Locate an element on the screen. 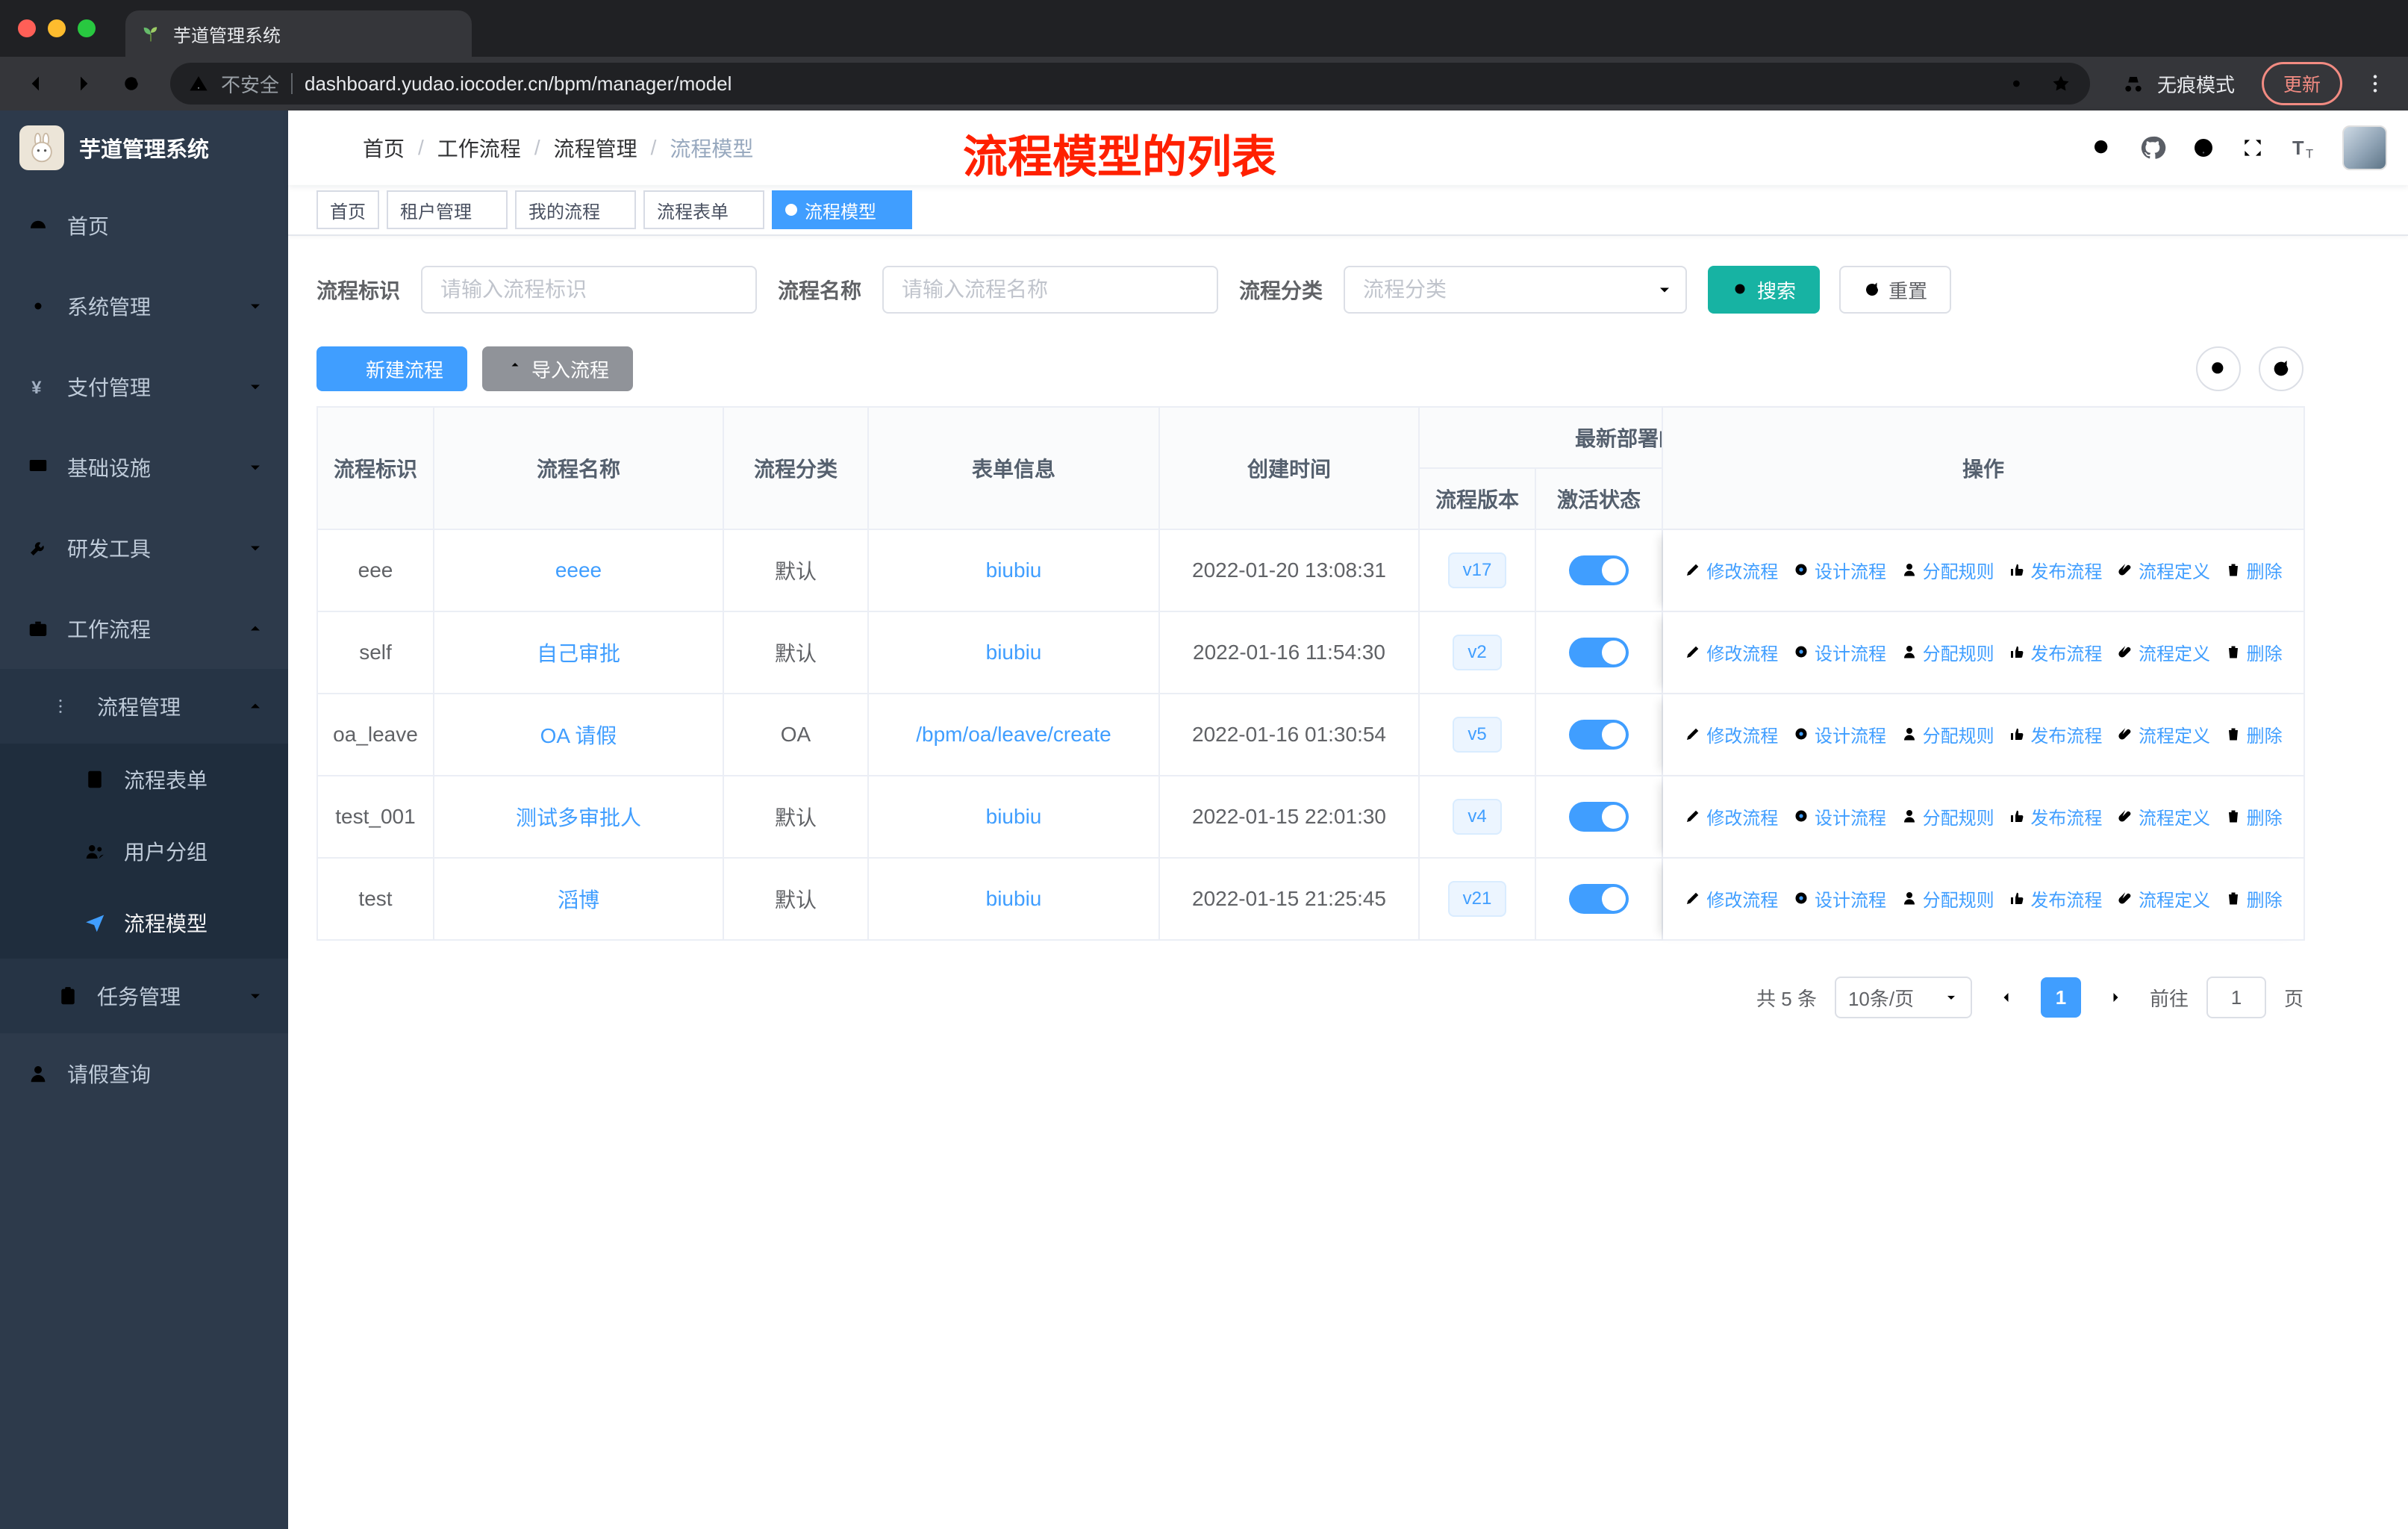 This screenshot has height=1529, width=2408. tag-process-model: 流程模型 is located at coordinates (842, 209).